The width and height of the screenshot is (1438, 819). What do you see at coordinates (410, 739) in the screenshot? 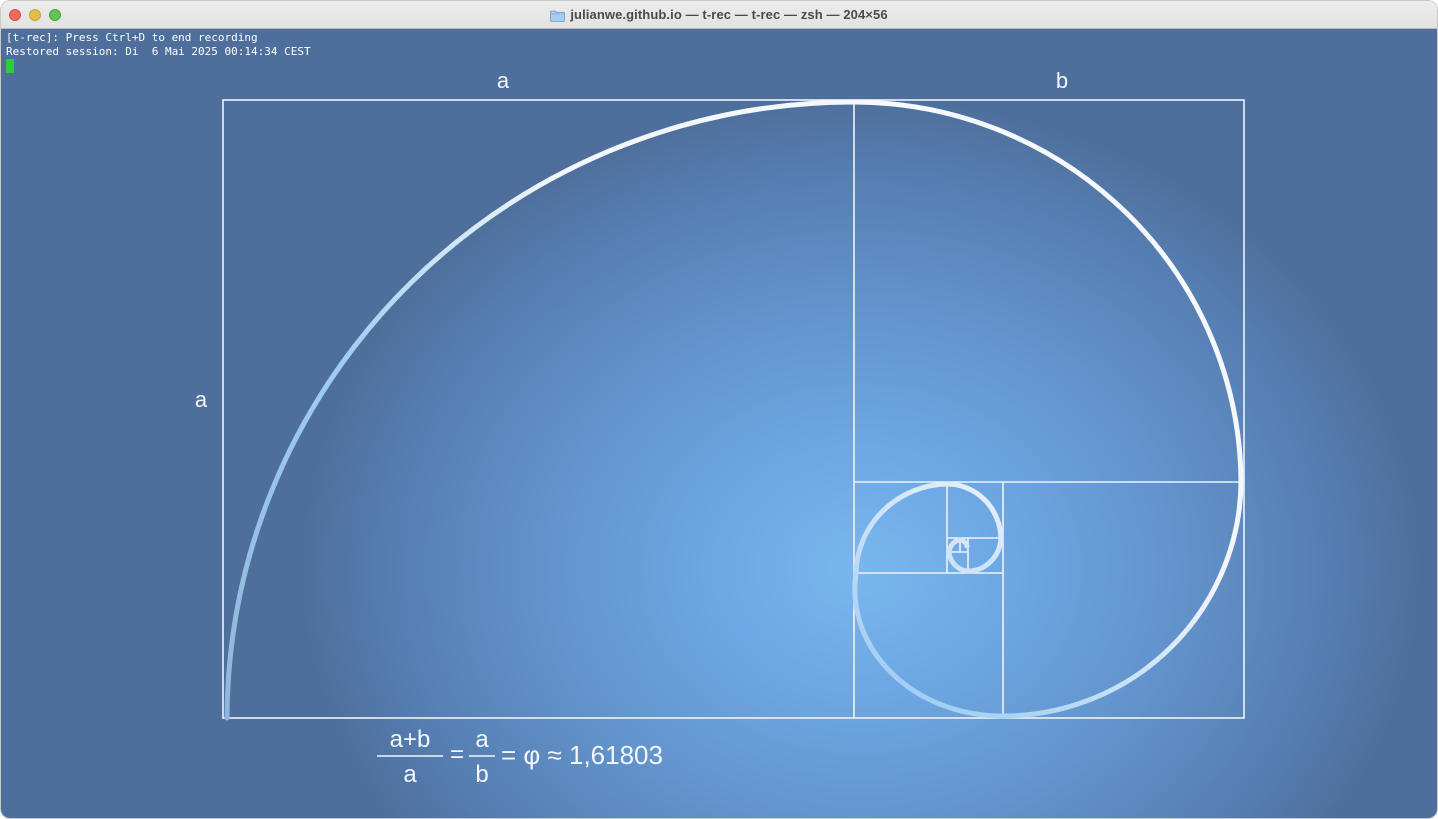
I see `formula-fraction1-numerator: a+b` at bounding box center [410, 739].